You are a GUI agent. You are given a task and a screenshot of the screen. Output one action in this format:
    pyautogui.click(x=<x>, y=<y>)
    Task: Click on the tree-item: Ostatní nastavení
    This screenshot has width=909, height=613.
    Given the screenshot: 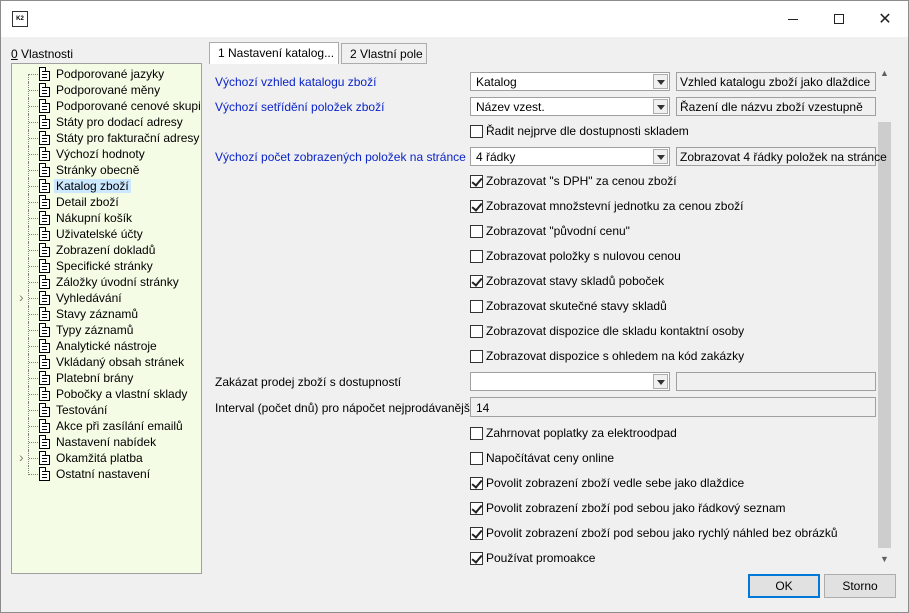 What is the action you would take?
    pyautogui.click(x=106, y=474)
    